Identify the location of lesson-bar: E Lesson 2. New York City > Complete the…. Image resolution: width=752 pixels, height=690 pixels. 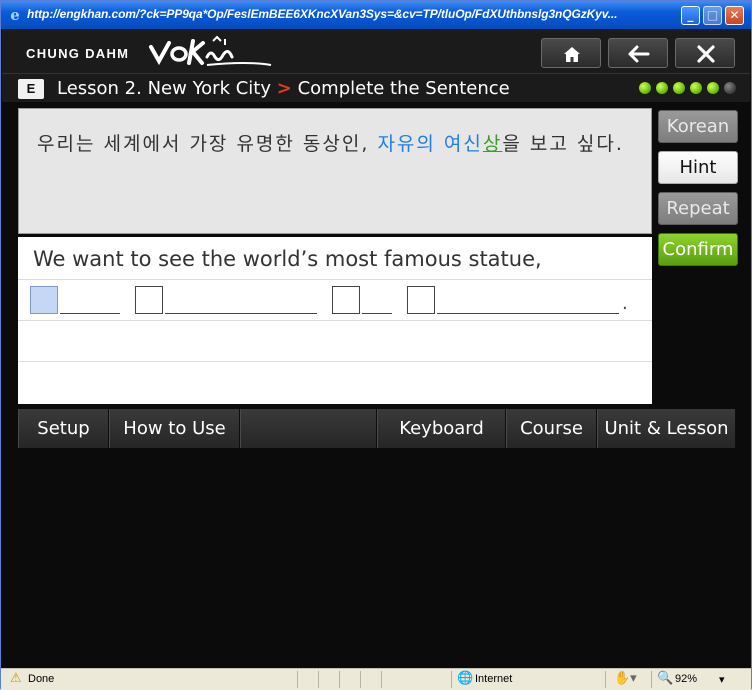
(376, 87).